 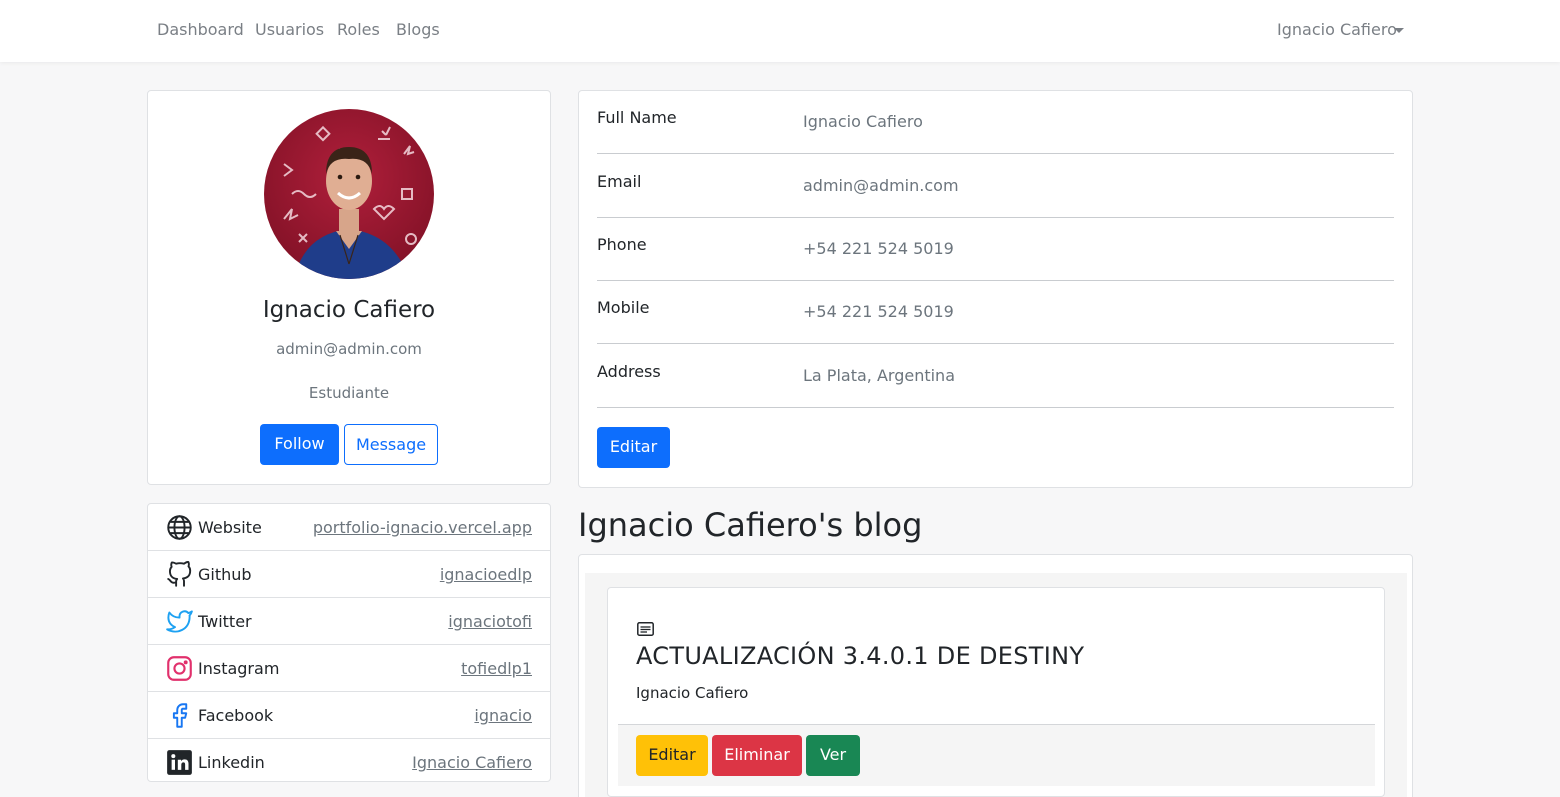 What do you see at coordinates (623, 307) in the screenshot?
I see `detail-label: Mobile` at bounding box center [623, 307].